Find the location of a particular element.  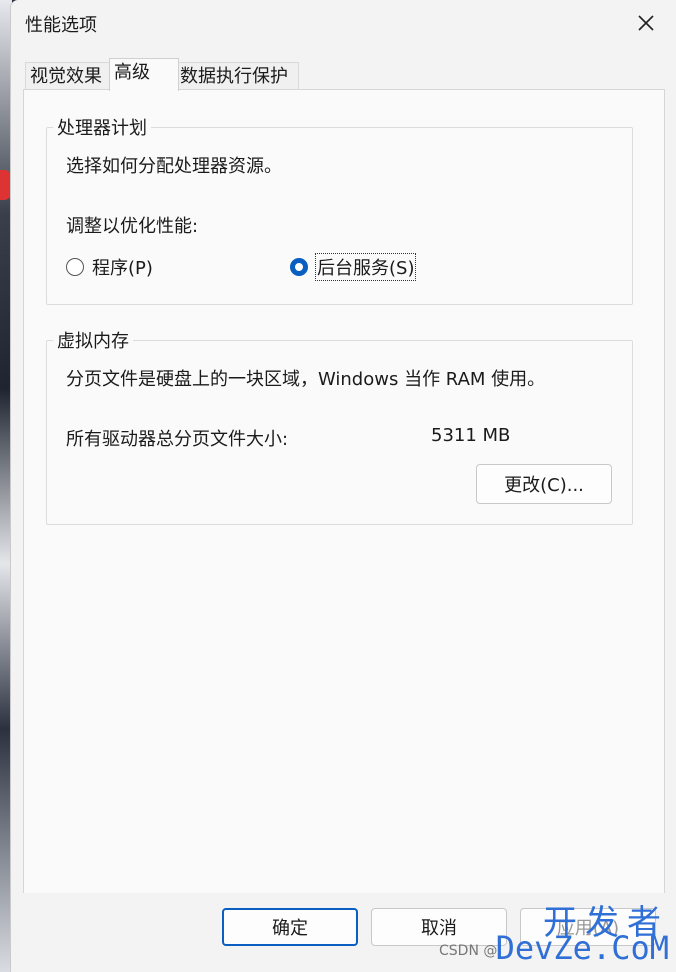

title-bar: 性能选项 is located at coordinates (343, 23).